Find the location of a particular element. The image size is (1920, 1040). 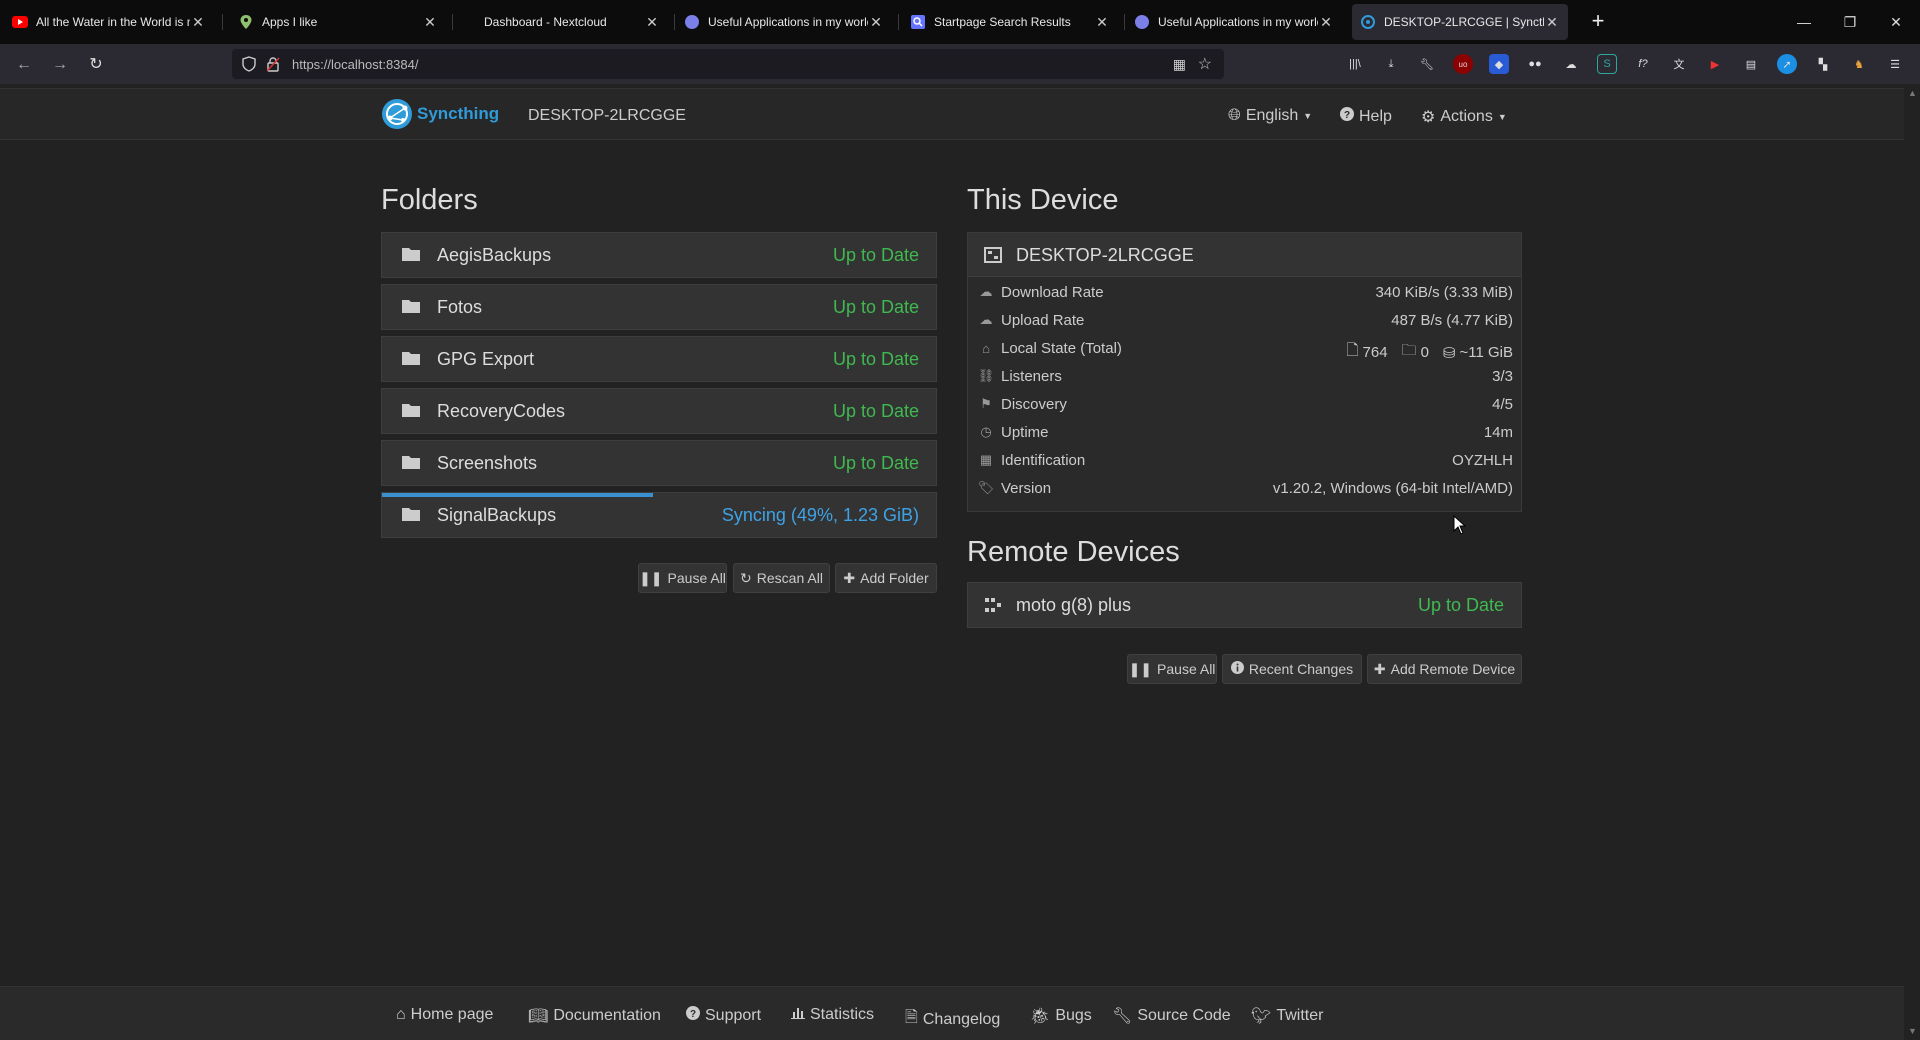

browser-tab-active: DESKTOP-2LRCGGE | Syncthing ✕ is located at coordinates (1460, 22).